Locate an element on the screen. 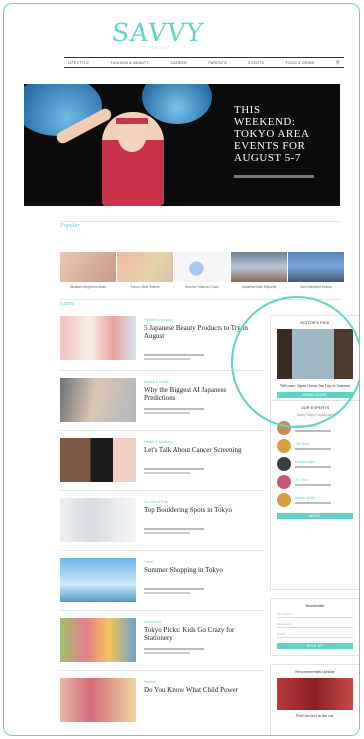 Image resolution: width=364 pixels, height=739 pixels. popular-item: Tokyo's Best Sweets is located at coordinates (145, 270).